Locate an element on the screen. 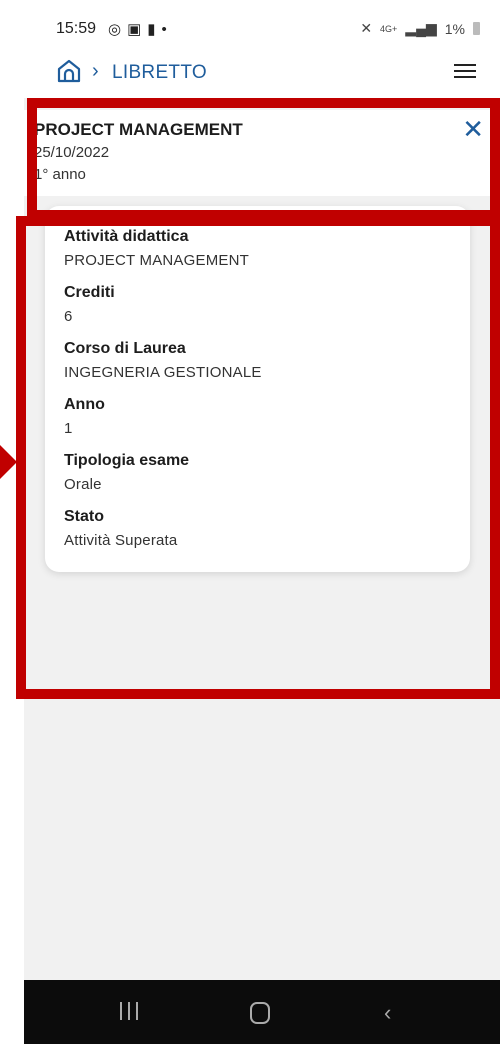 The image size is (500, 1044). network-type: 4G+ is located at coordinates (389, 28).